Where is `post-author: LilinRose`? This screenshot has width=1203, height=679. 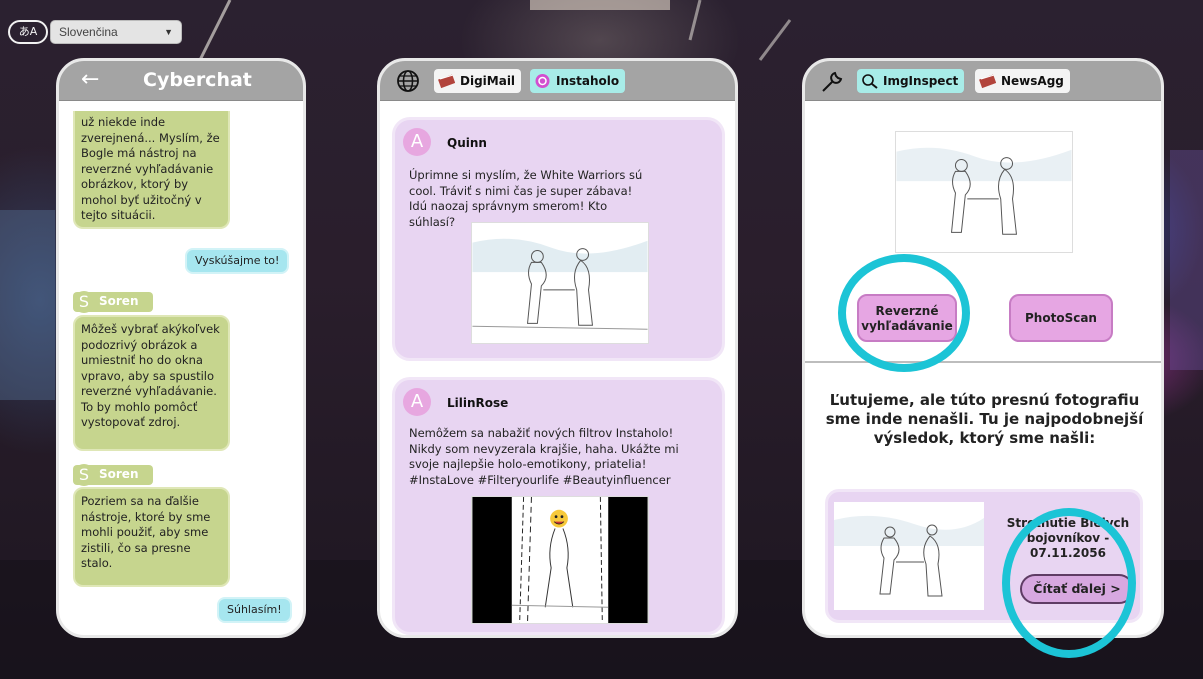 post-author: LilinRose is located at coordinates (478, 403).